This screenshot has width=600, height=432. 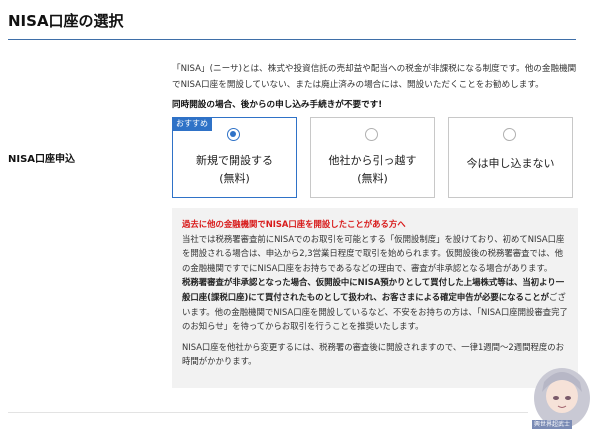 What do you see at coordinates (292, 39) in the screenshot?
I see `title-divider` at bounding box center [292, 39].